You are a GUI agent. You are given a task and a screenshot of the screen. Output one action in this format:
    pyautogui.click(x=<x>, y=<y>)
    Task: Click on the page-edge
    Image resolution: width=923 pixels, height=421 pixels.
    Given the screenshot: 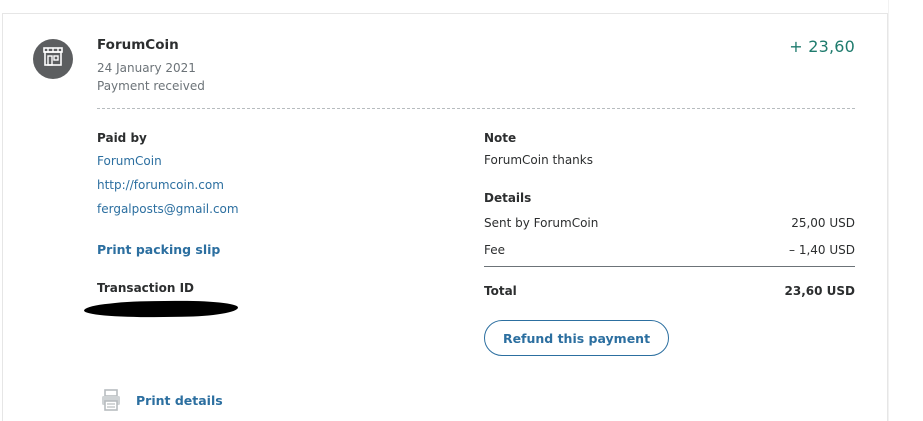 What is the action you would take?
    pyautogui.click(x=905, y=210)
    